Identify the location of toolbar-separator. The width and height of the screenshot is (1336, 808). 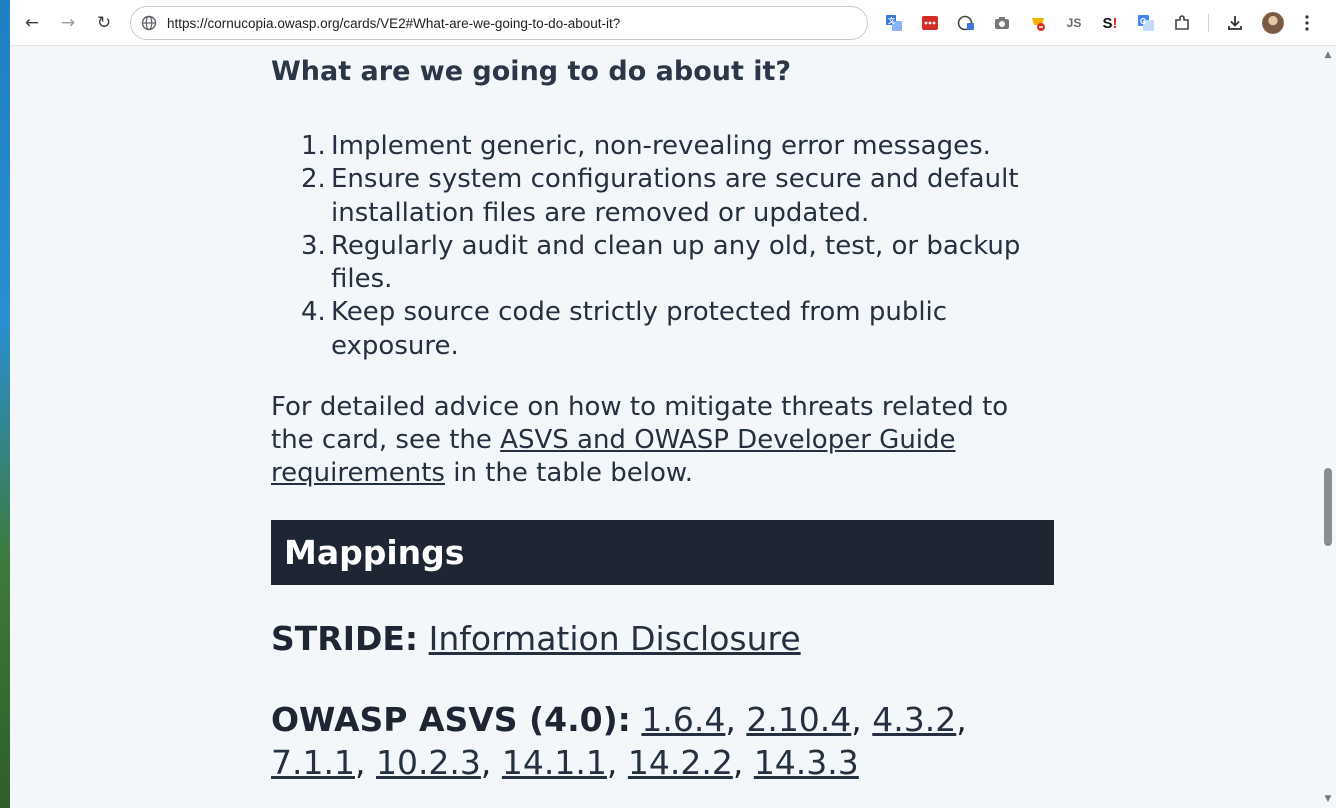
(1208, 23).